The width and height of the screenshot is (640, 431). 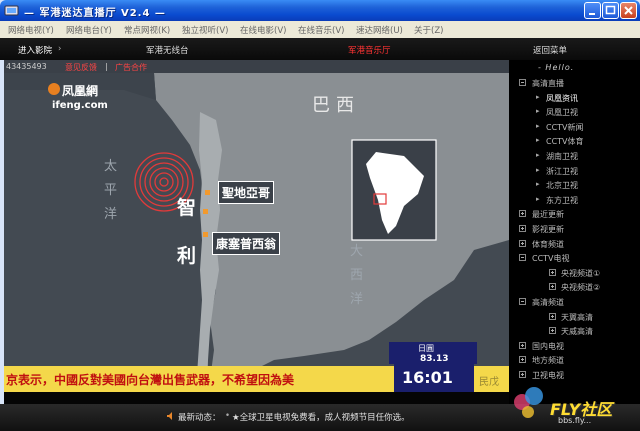 I want to click on market-value: 83.13, so click(x=434, y=359).